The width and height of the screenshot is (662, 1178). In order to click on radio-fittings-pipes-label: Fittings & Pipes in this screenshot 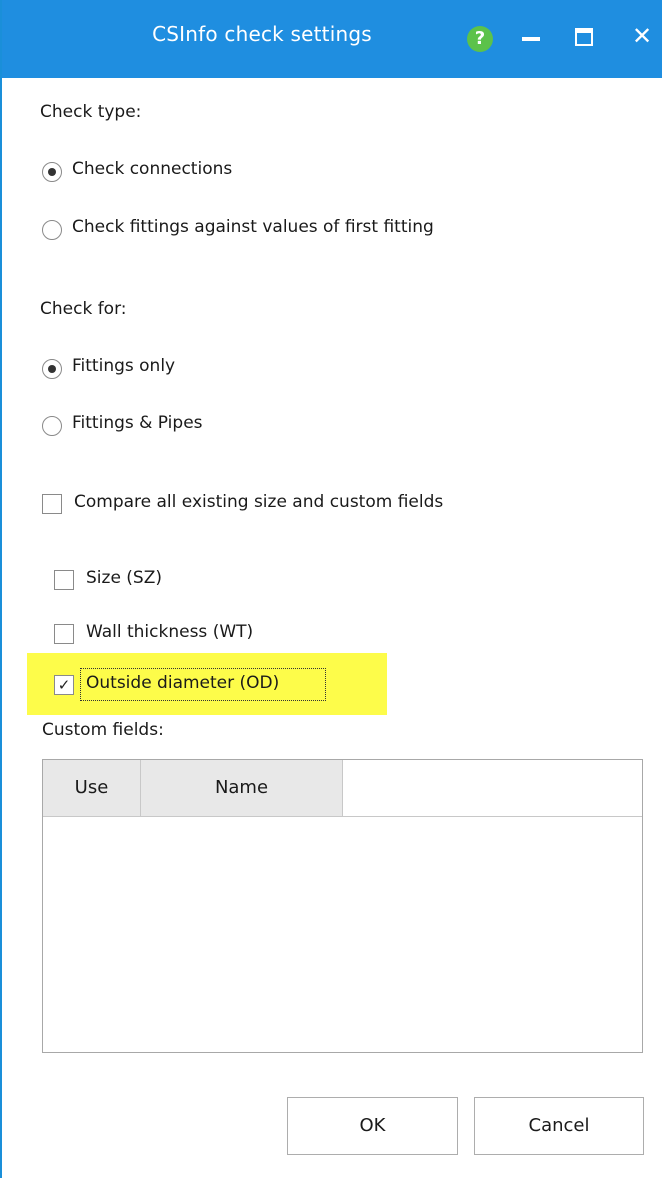, I will do `click(137, 423)`.